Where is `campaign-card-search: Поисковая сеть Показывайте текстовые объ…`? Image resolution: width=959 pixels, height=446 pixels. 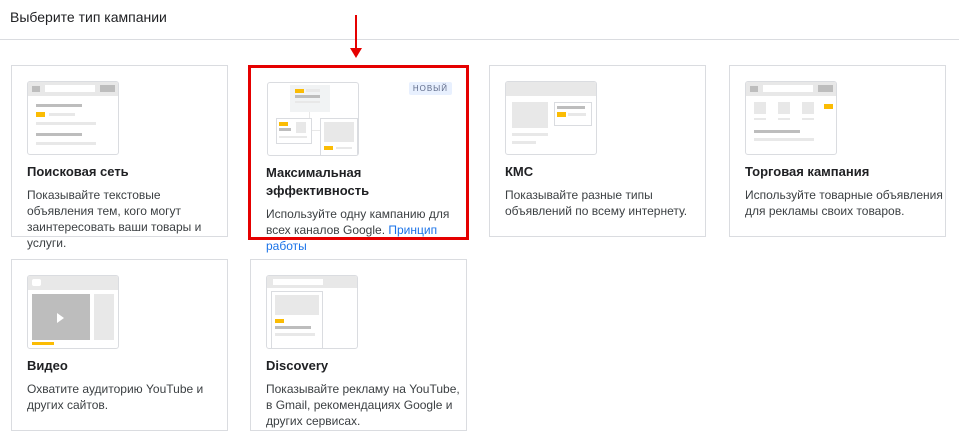 campaign-card-search: Поисковая сеть Показывайте текстовые объ… is located at coordinates (119, 157).